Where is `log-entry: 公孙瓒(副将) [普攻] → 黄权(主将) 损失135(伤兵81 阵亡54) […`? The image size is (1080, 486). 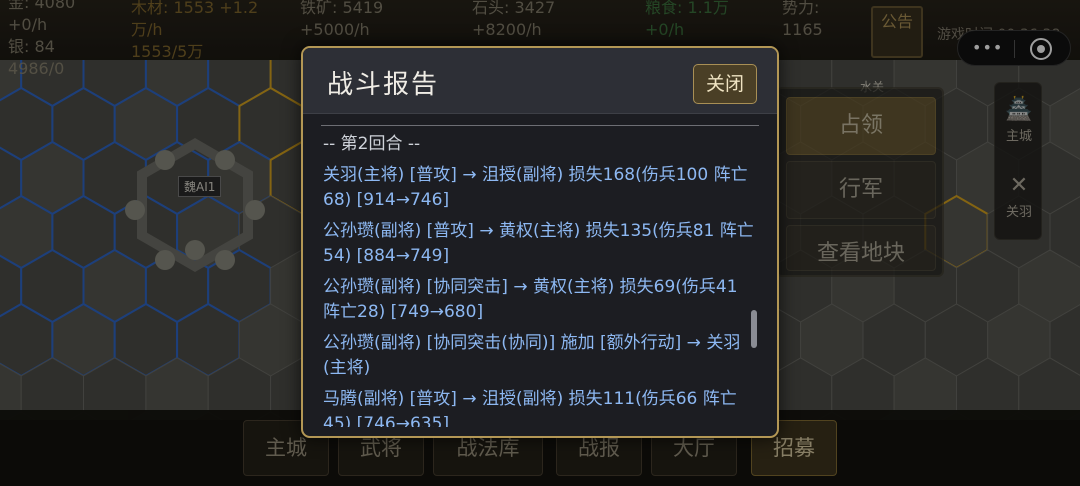
log-entry: 公孙瓒(副将) [普攻] → 黄权(主将) 损失135(伤兵81 阵亡54) [… is located at coordinates (538, 243).